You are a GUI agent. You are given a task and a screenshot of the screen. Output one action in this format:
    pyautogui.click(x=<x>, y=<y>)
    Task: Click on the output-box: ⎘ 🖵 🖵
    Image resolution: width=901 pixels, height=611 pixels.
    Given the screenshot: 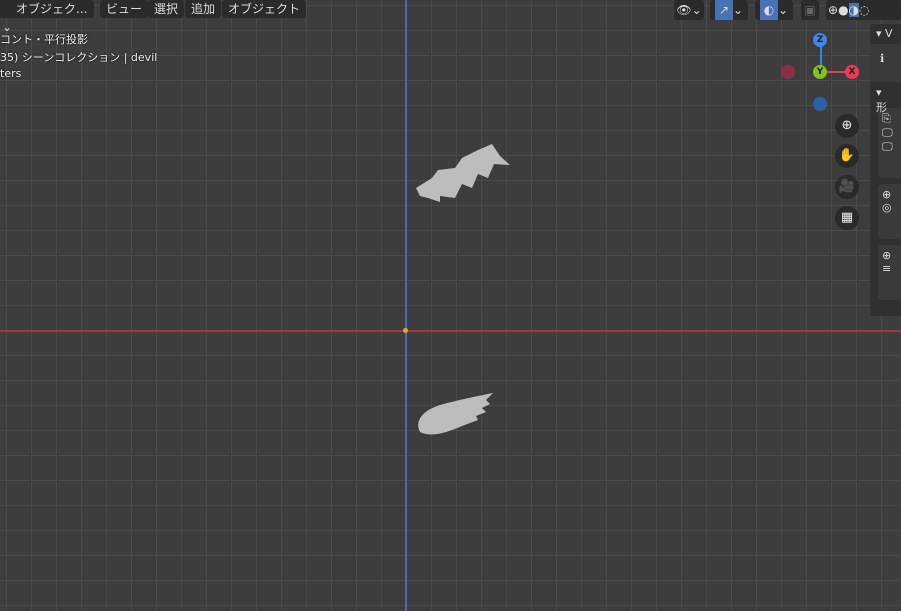 What is the action you would take?
    pyautogui.click(x=889, y=143)
    